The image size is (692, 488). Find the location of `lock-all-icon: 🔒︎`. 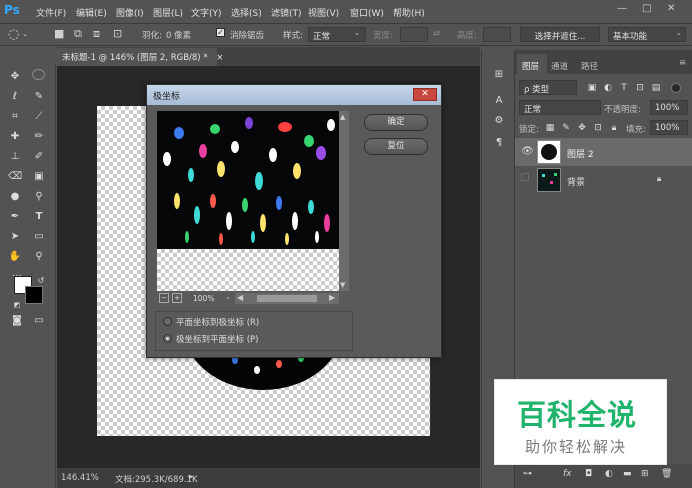

lock-all-icon: 🔒︎ is located at coordinates (614, 128).